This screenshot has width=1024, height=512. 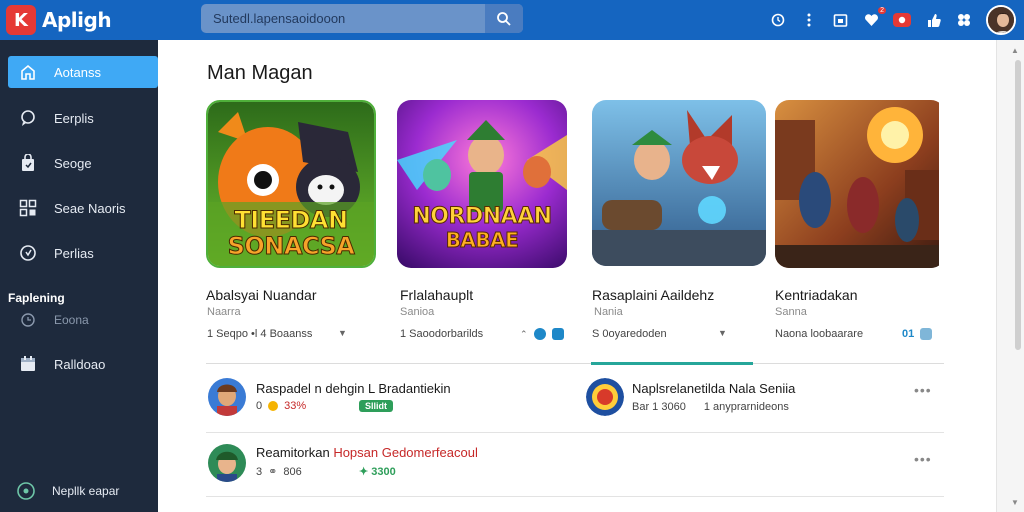 I want to click on info-icon, so click(x=28, y=253).